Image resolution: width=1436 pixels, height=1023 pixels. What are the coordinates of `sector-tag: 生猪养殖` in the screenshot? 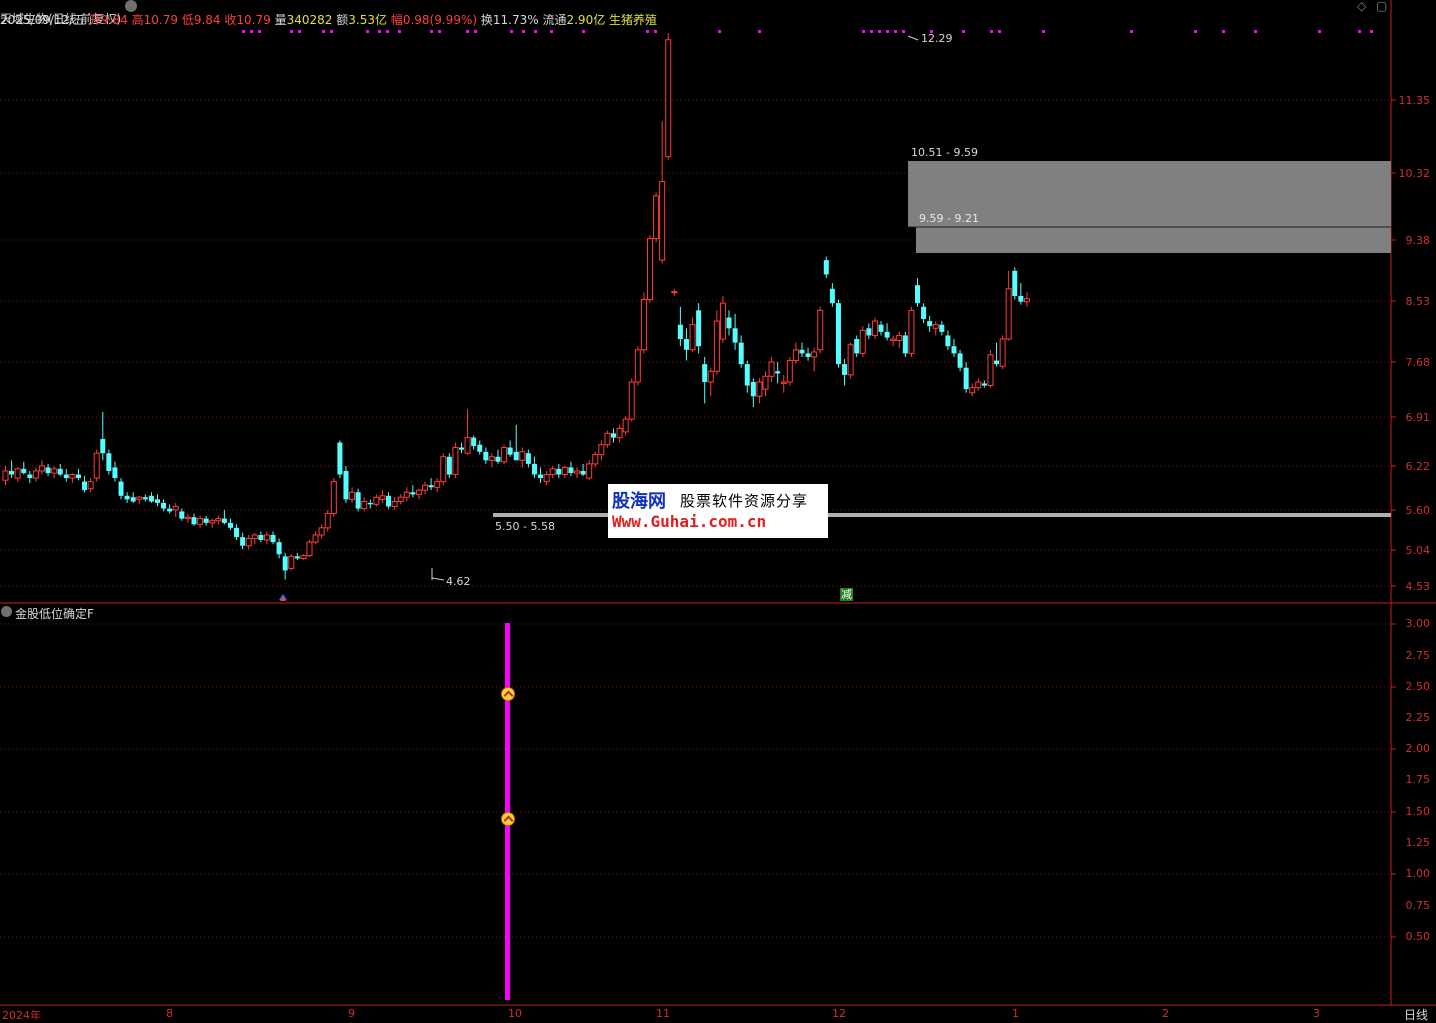 It's located at (633, 20).